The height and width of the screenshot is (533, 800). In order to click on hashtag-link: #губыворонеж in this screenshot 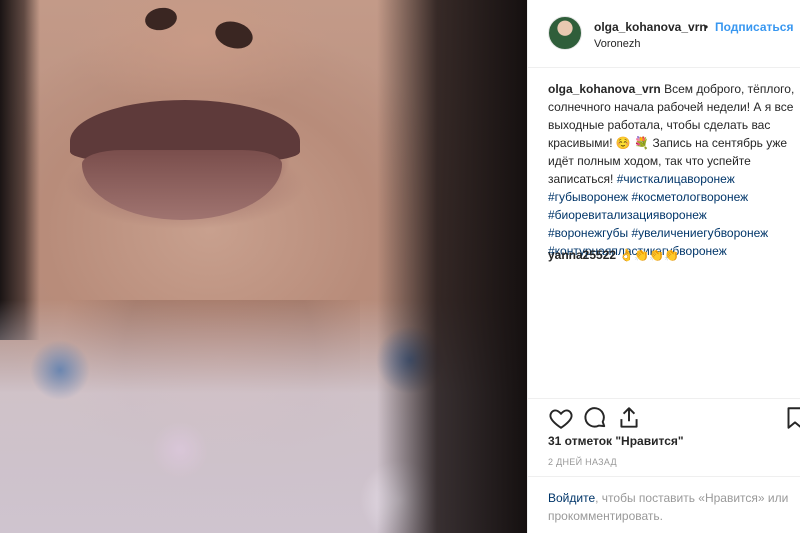, I will do `click(588, 197)`.